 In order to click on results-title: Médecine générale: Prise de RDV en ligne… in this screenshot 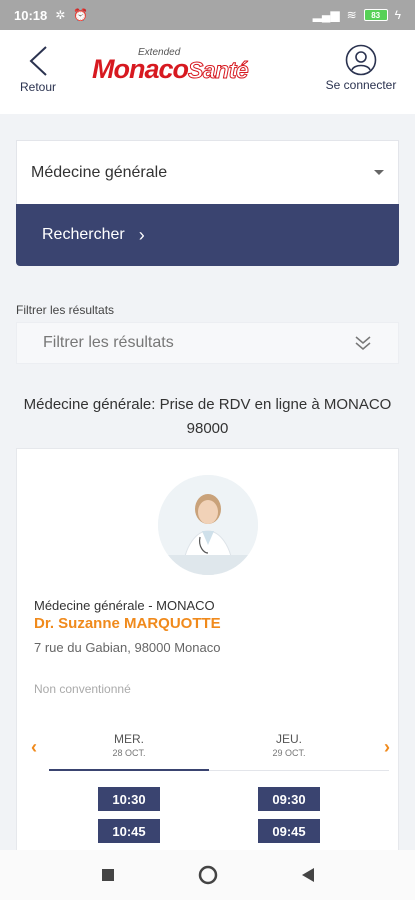, I will do `click(207, 416)`.